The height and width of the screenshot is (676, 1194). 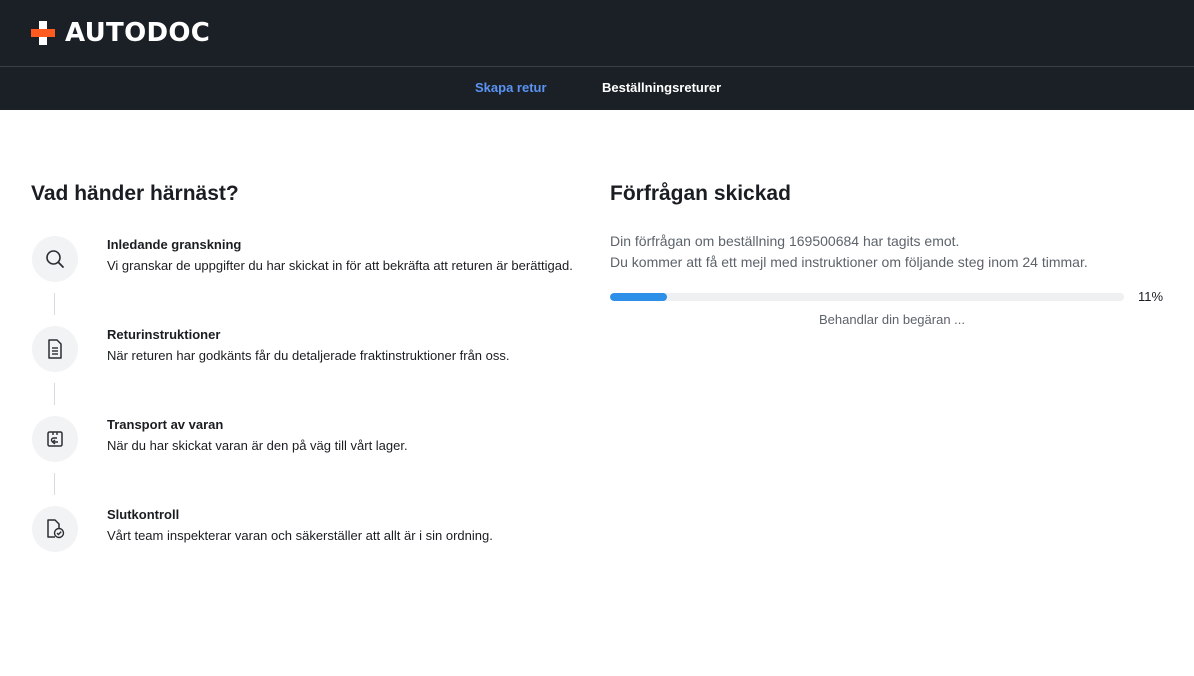 I want to click on progress-bar-fill, so click(x=638, y=297).